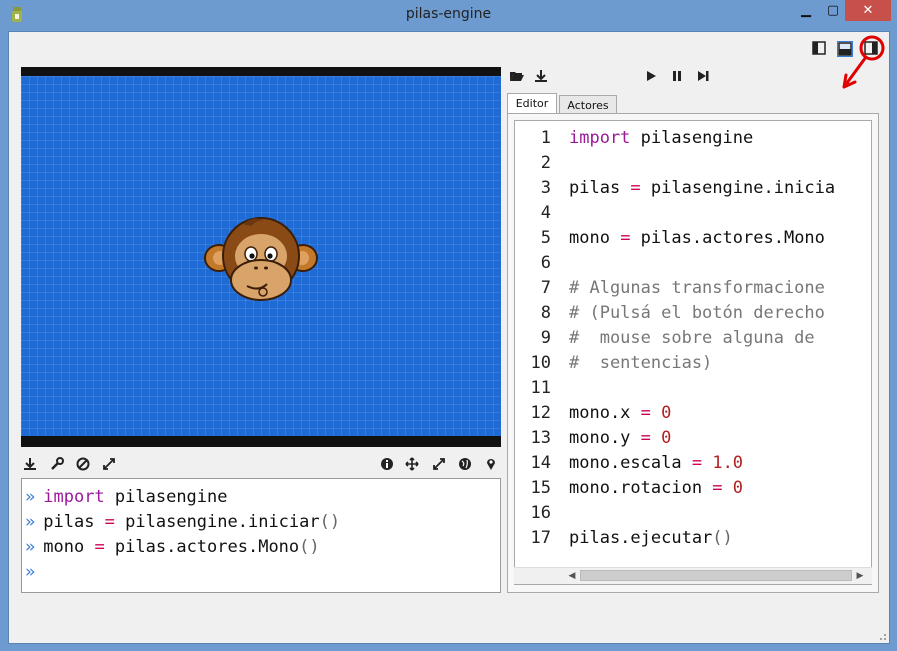 The height and width of the screenshot is (651, 897). I want to click on open-file-button, so click(517, 76).